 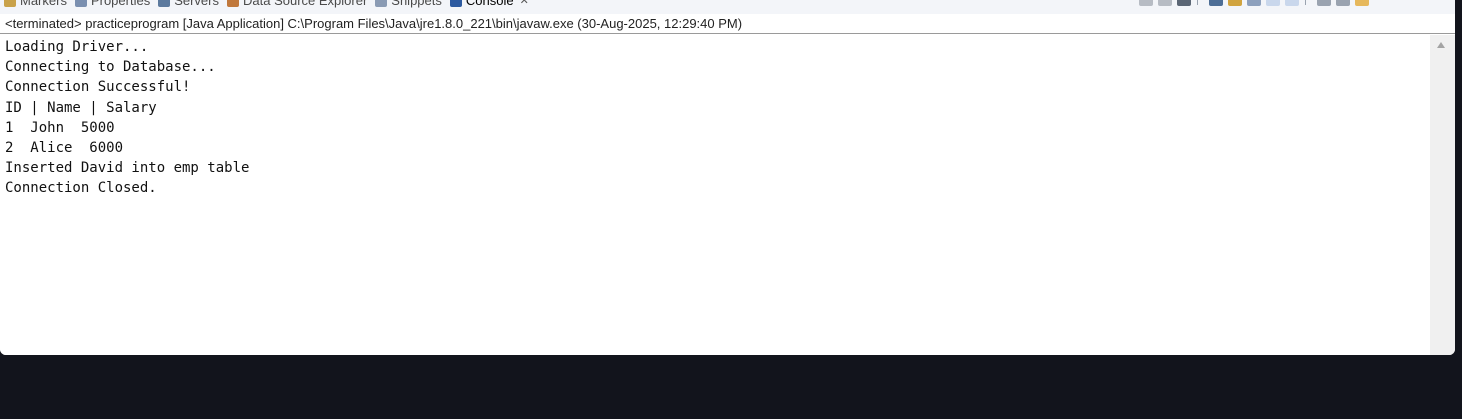 I want to click on tab-properties: Properties, so click(x=112, y=4).